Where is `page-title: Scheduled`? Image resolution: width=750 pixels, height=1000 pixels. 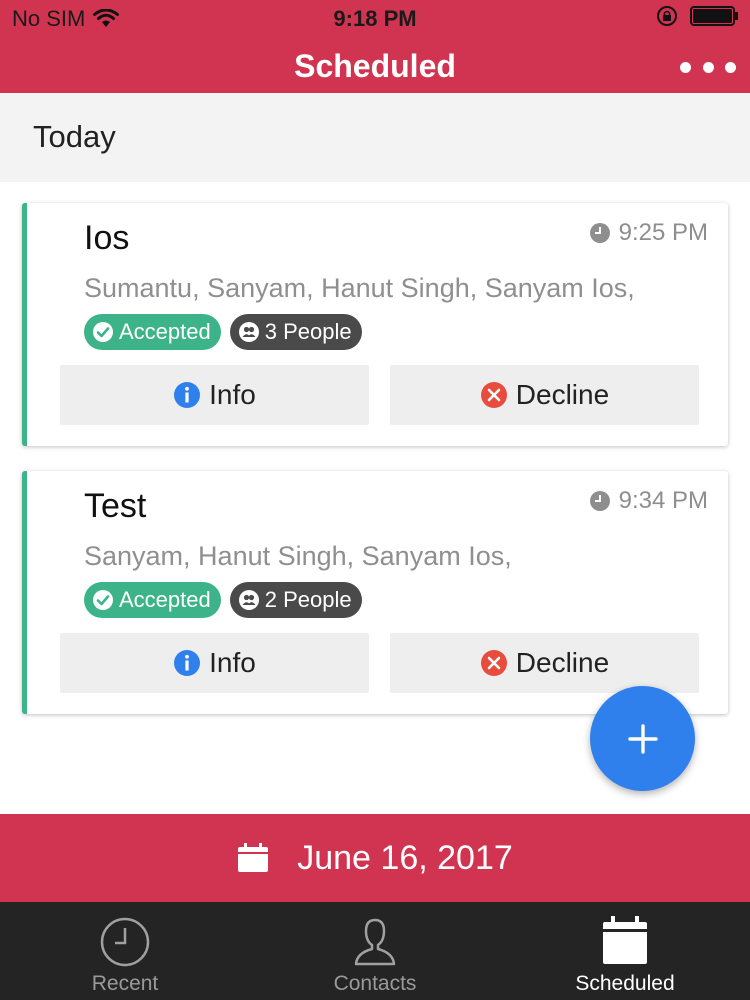
page-title: Scheduled is located at coordinates (375, 66).